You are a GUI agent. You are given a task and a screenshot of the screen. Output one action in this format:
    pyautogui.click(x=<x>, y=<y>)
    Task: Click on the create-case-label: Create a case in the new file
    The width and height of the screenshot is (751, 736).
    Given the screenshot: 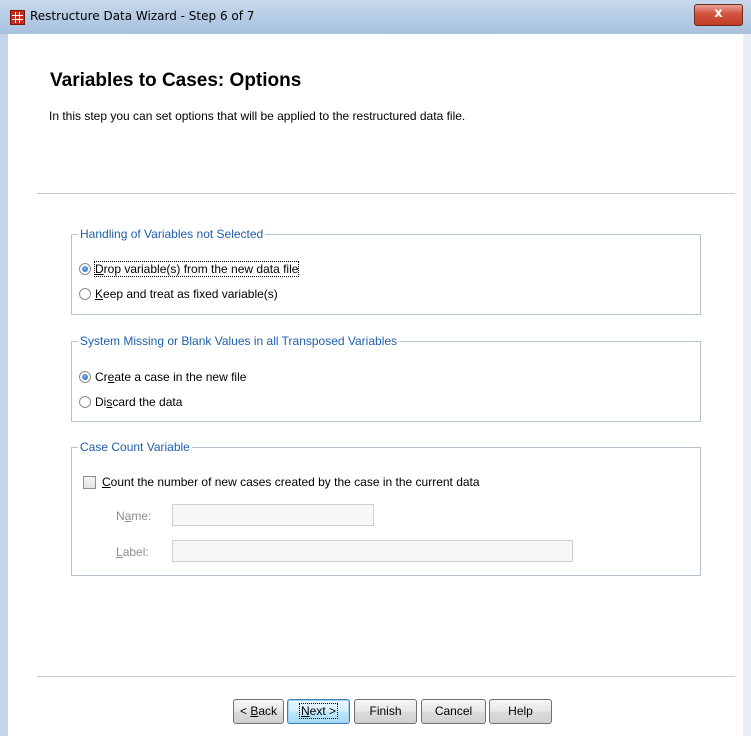 What is the action you would take?
    pyautogui.click(x=171, y=377)
    